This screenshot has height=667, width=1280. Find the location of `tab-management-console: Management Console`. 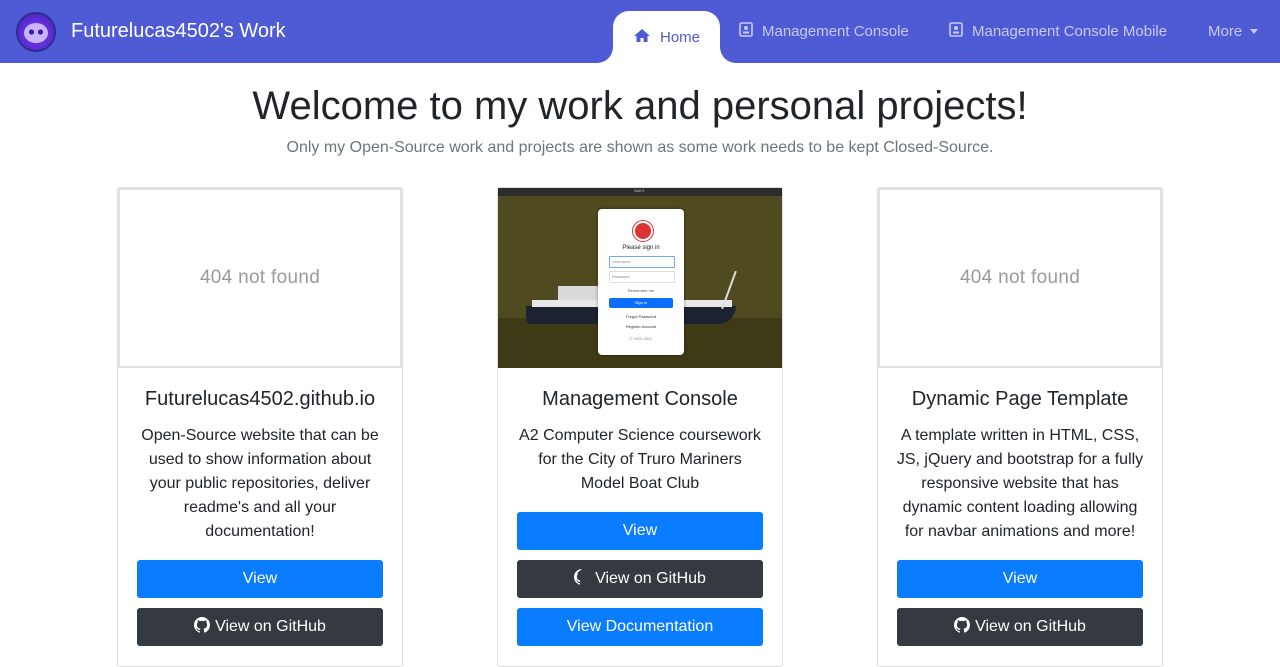

tab-management-console: Management Console is located at coordinates (824, 31).